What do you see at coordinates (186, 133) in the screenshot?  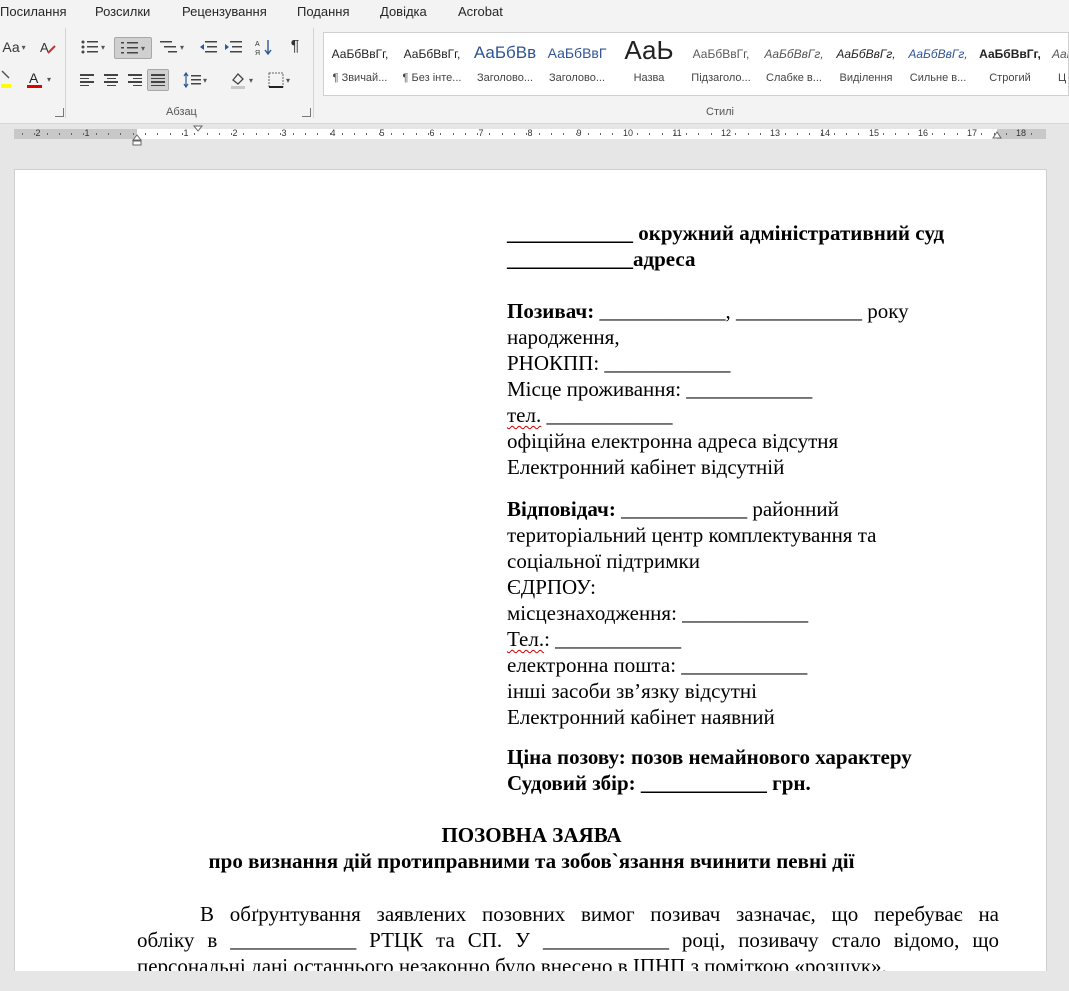 I see `ruler-label: 1` at bounding box center [186, 133].